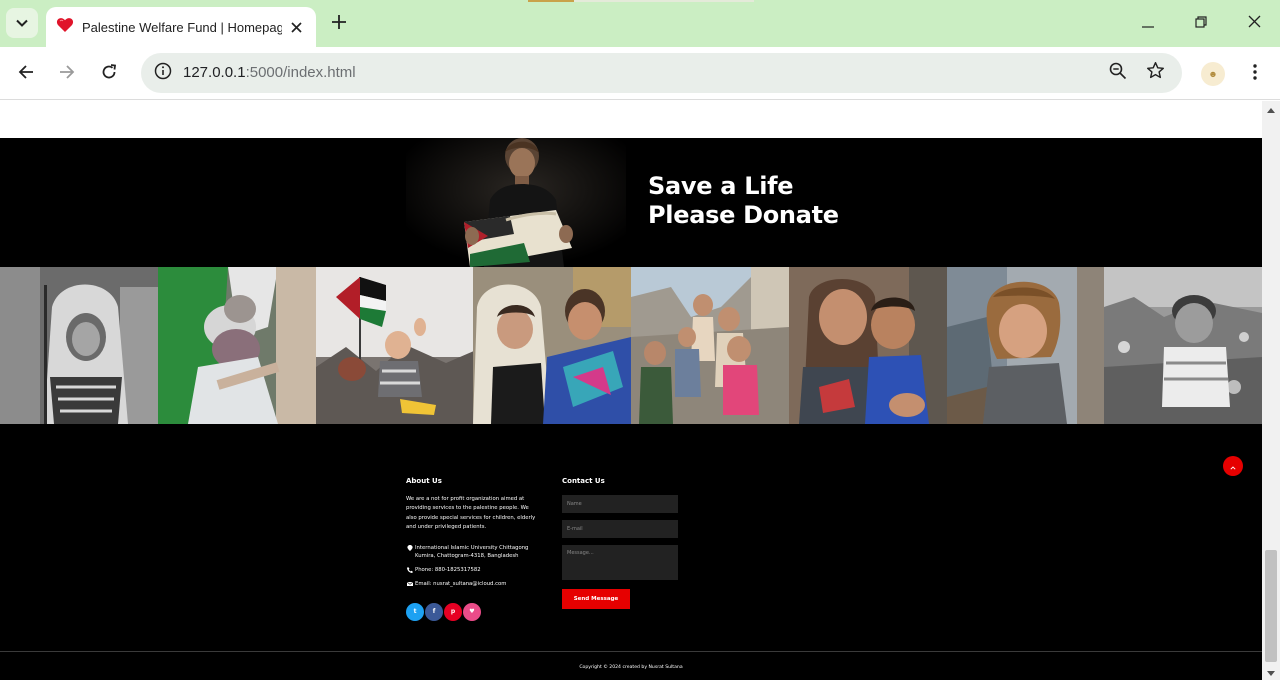  I want to click on page-top-section, so click(631, 119).